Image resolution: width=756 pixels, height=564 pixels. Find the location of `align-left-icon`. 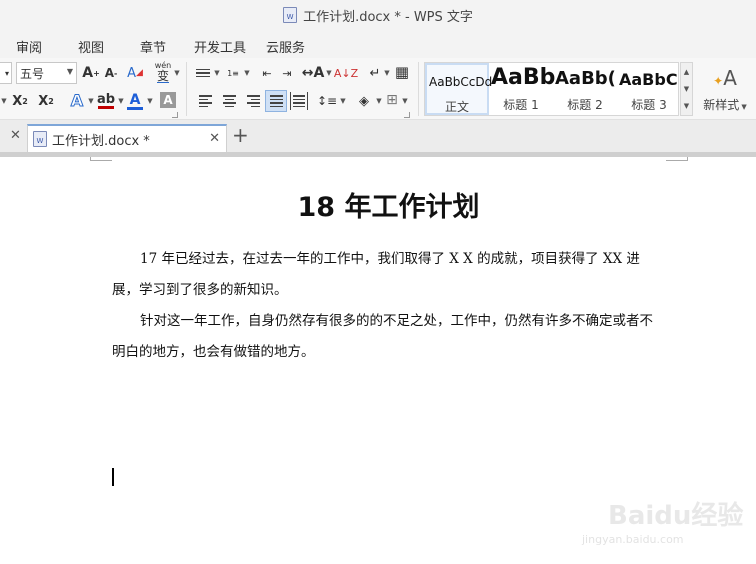

align-left-icon is located at coordinates (205, 101).